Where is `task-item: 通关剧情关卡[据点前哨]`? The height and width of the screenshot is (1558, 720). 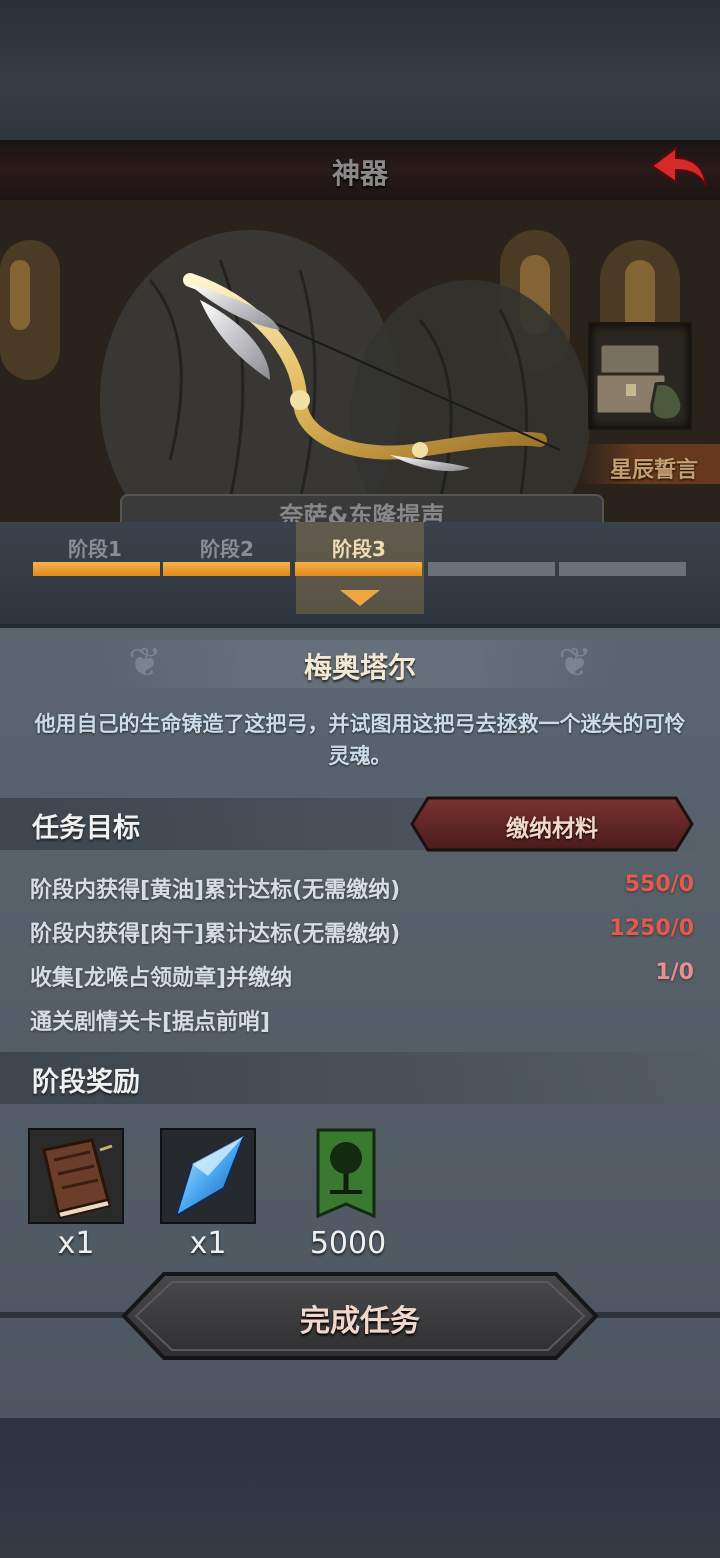
task-item: 通关剧情关卡[据点前哨] is located at coordinates (362, 1018).